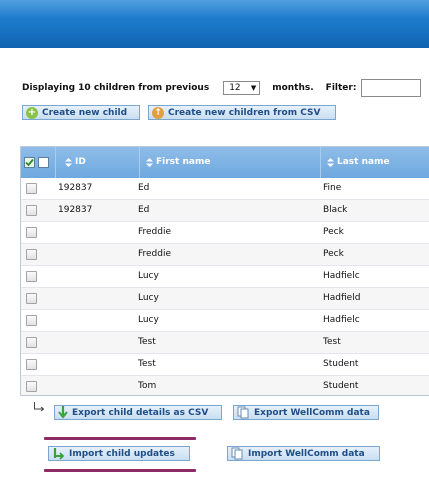 The image size is (429, 488). I want to click on down-arrow-icon, so click(63, 412).